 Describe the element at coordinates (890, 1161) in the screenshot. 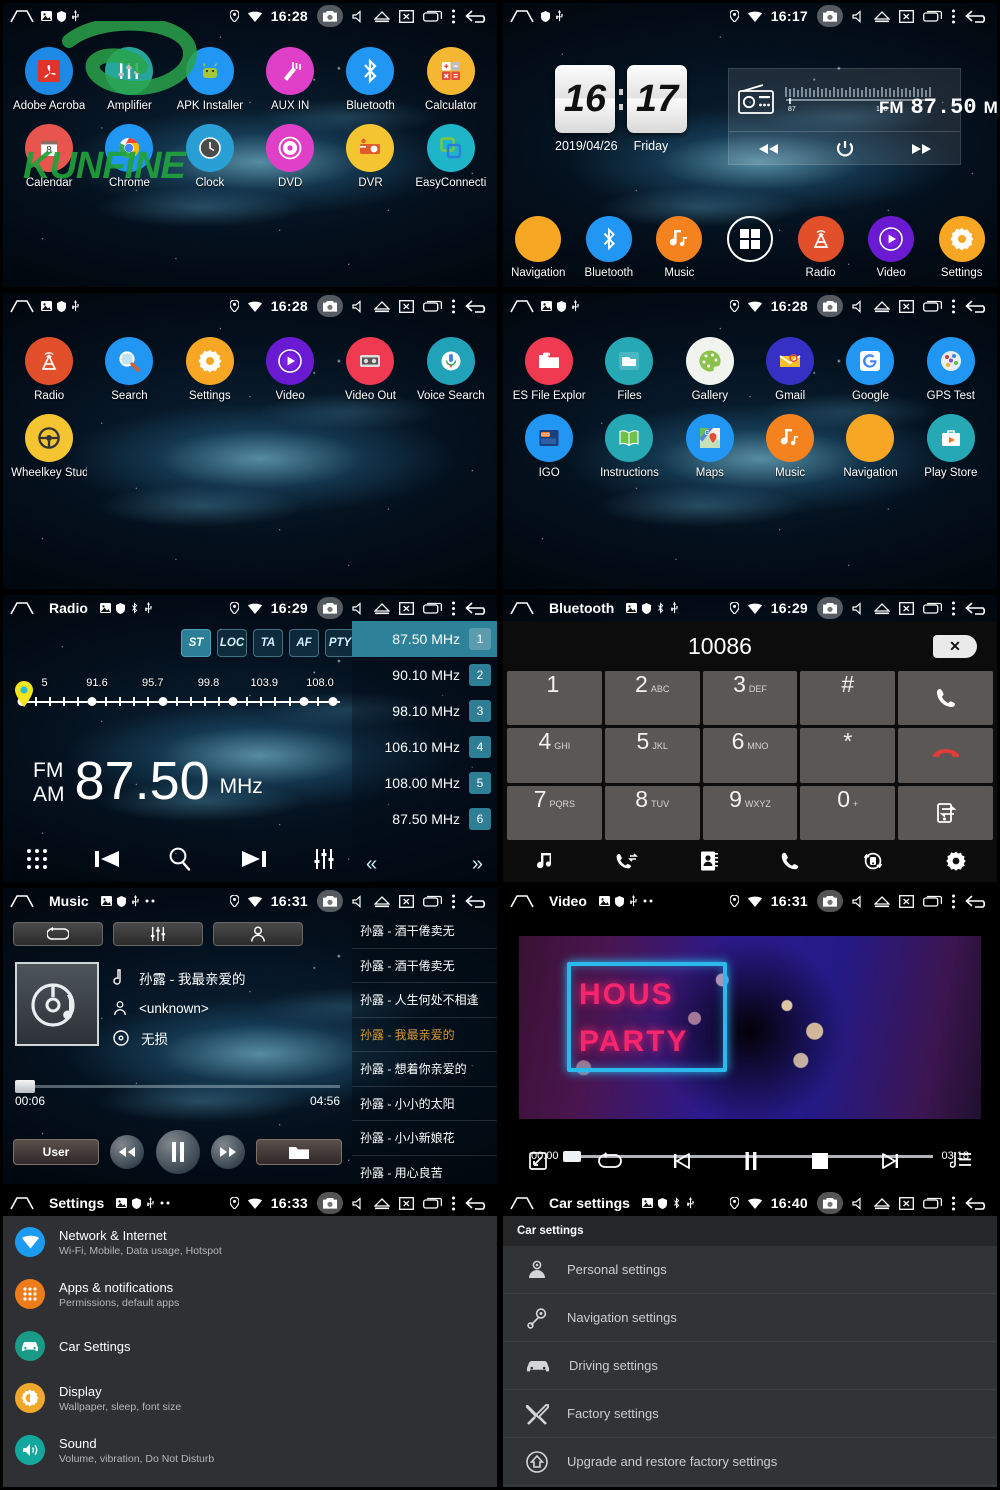

I see `next-icon` at that location.